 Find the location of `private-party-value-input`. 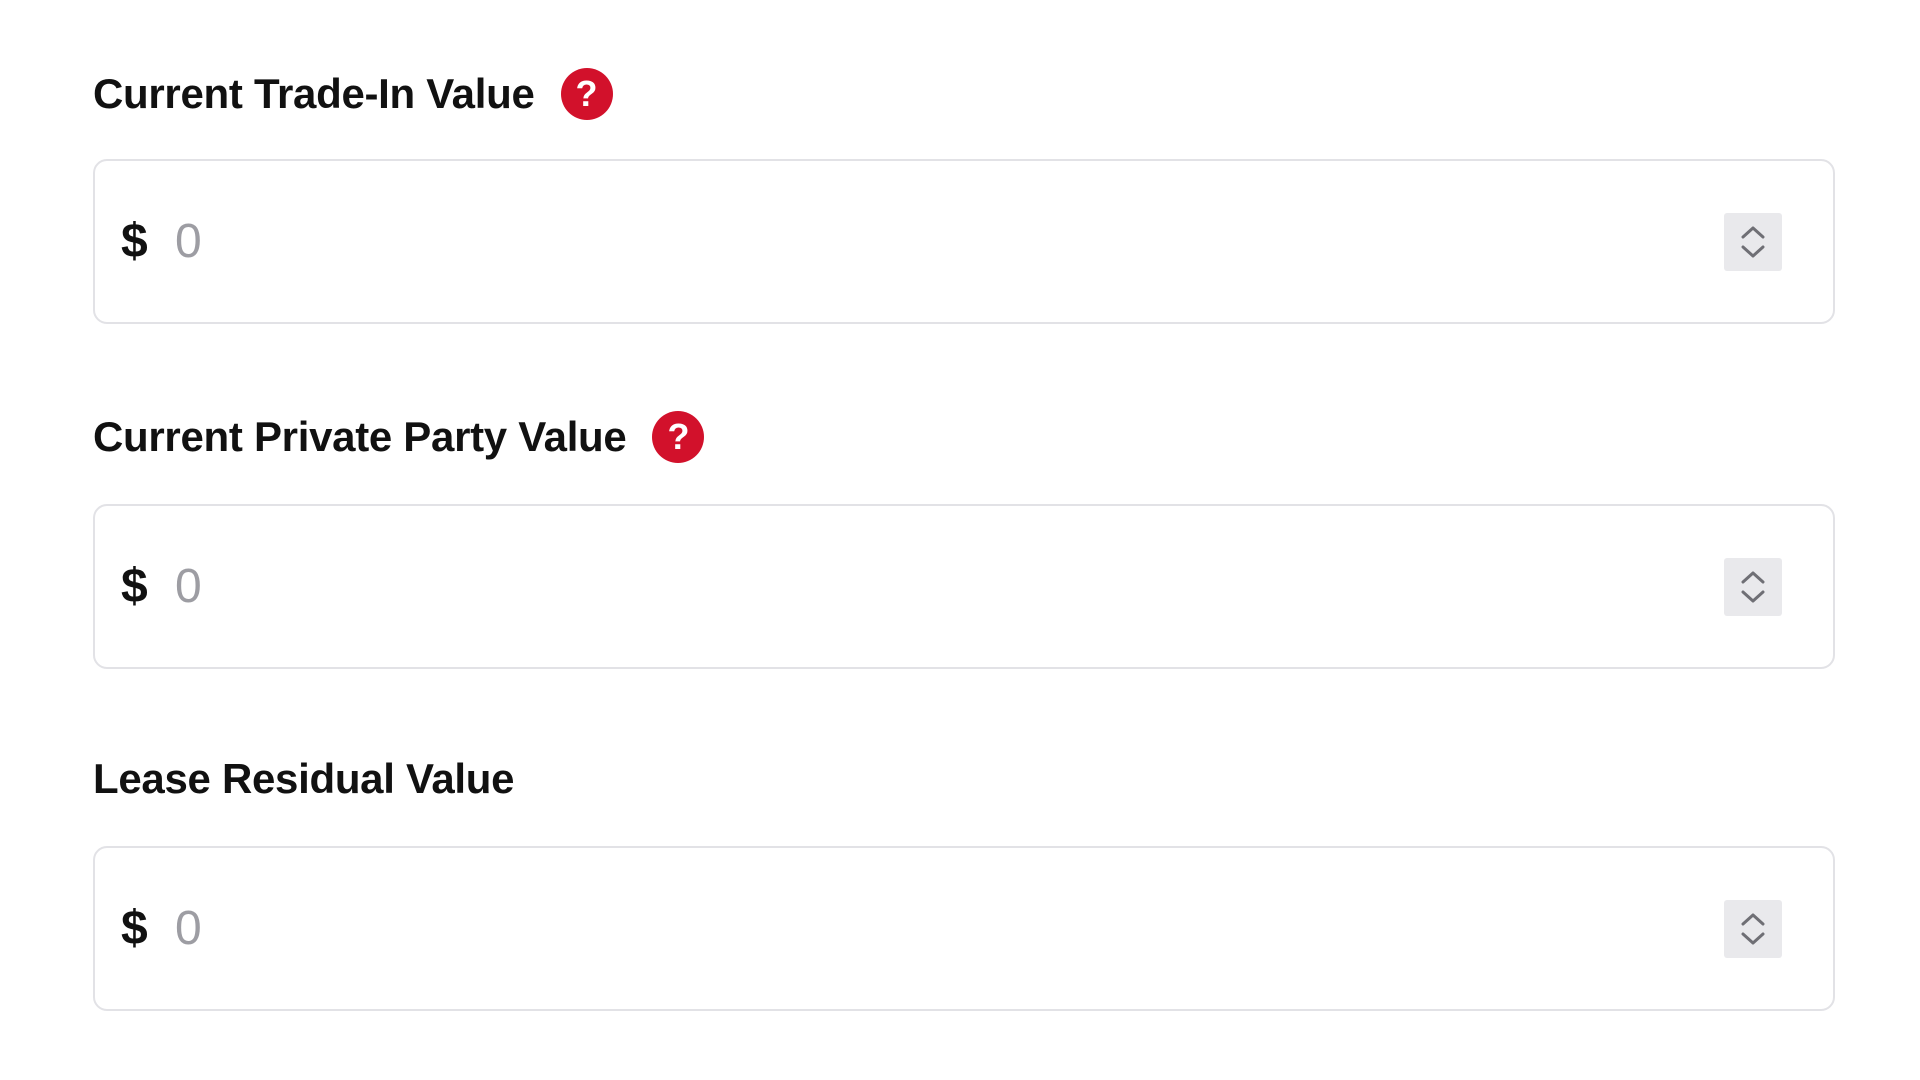

private-party-value-input is located at coordinates (949, 586).